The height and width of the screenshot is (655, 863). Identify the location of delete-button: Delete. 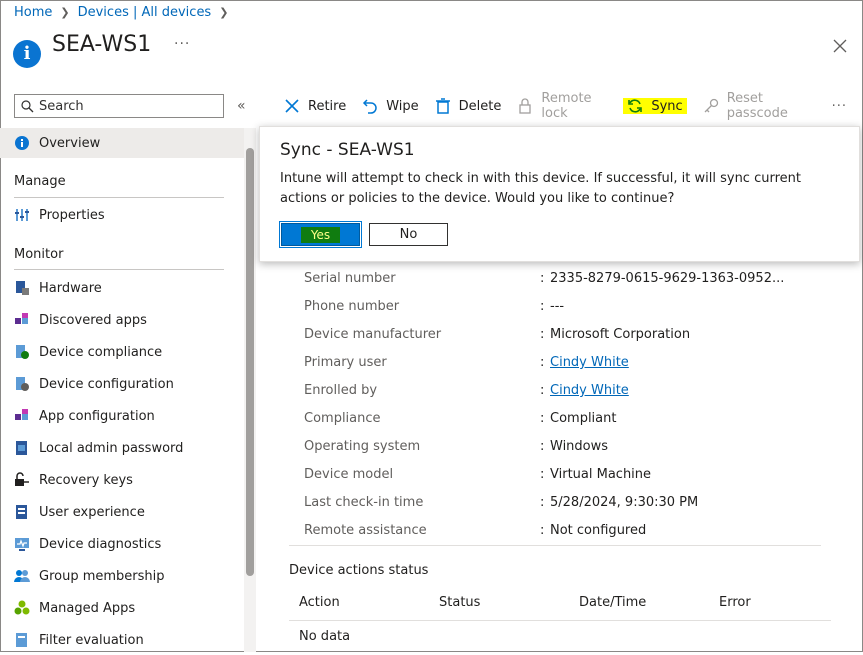
(468, 106).